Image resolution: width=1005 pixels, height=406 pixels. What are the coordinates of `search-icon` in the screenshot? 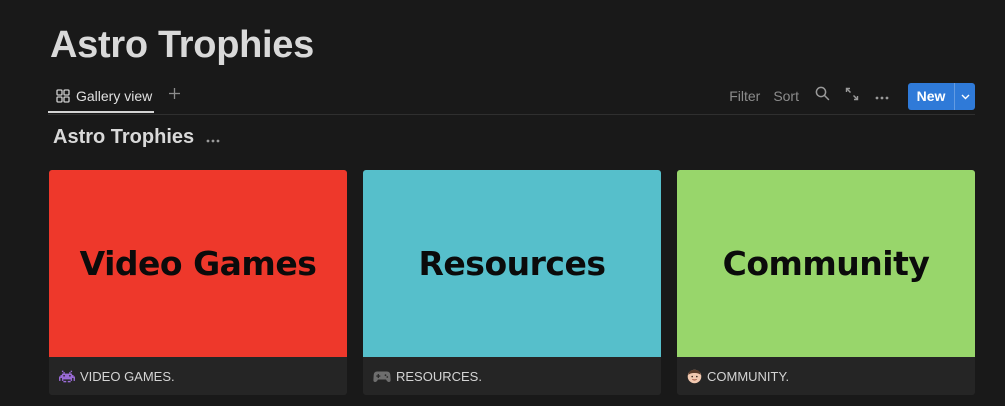 It's located at (822, 96).